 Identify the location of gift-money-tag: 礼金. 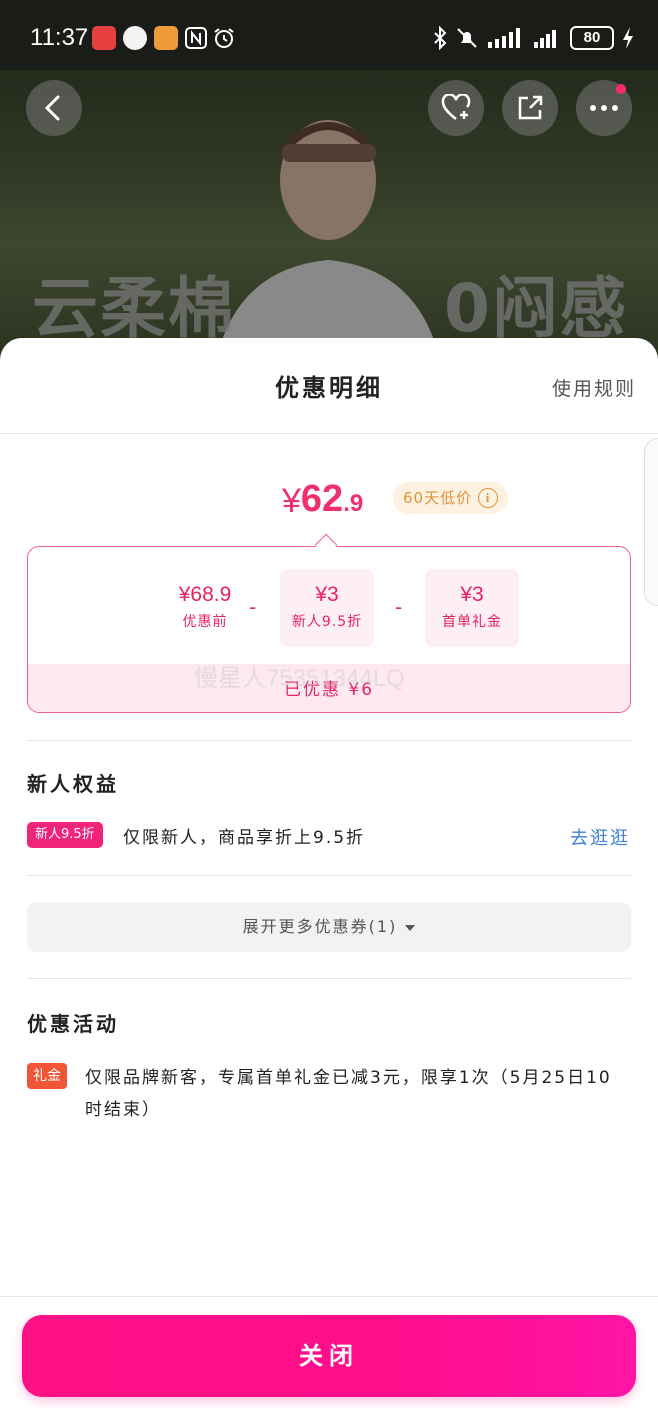
(47, 1076).